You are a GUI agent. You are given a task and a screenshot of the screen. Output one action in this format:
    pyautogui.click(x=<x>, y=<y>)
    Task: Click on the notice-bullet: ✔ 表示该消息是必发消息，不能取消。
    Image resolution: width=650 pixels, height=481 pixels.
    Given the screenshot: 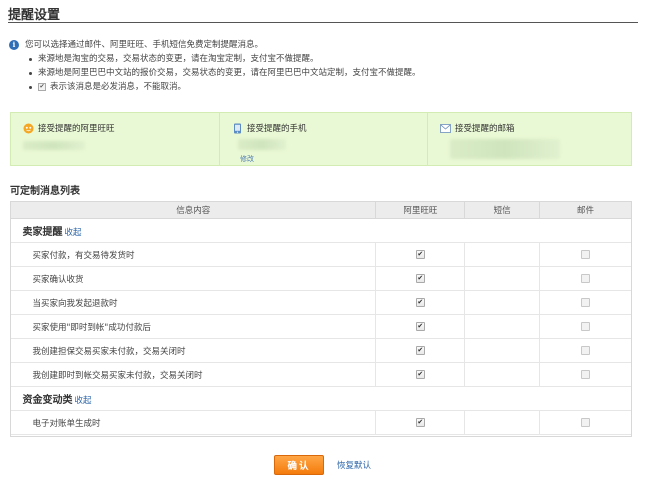 What is the action you would take?
    pyautogui.click(x=324, y=87)
    